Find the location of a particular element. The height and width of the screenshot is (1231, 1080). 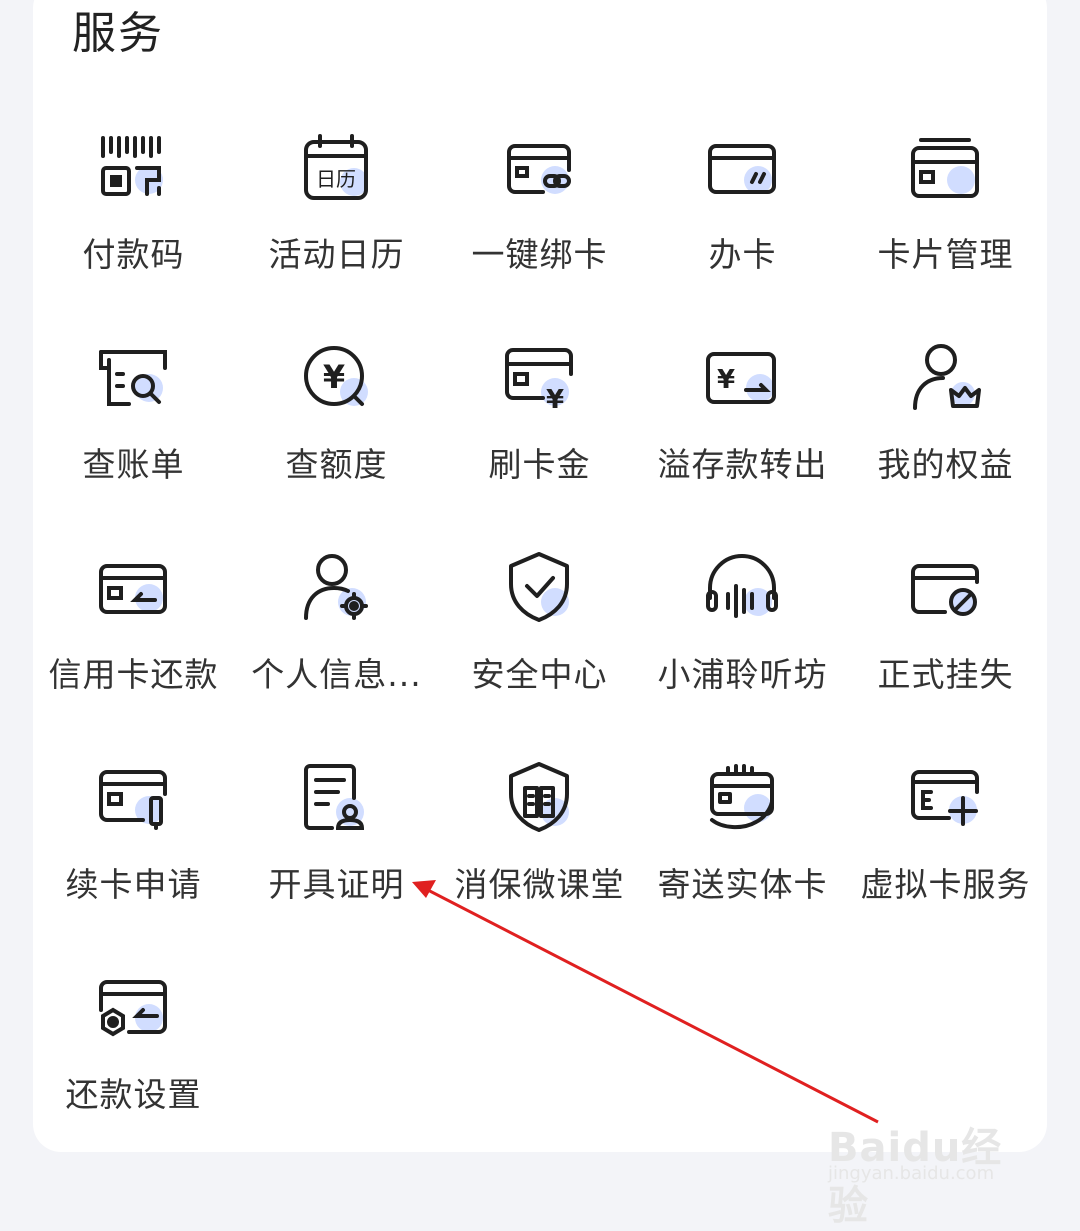

annotation-arrow is located at coordinates (645, 1002).